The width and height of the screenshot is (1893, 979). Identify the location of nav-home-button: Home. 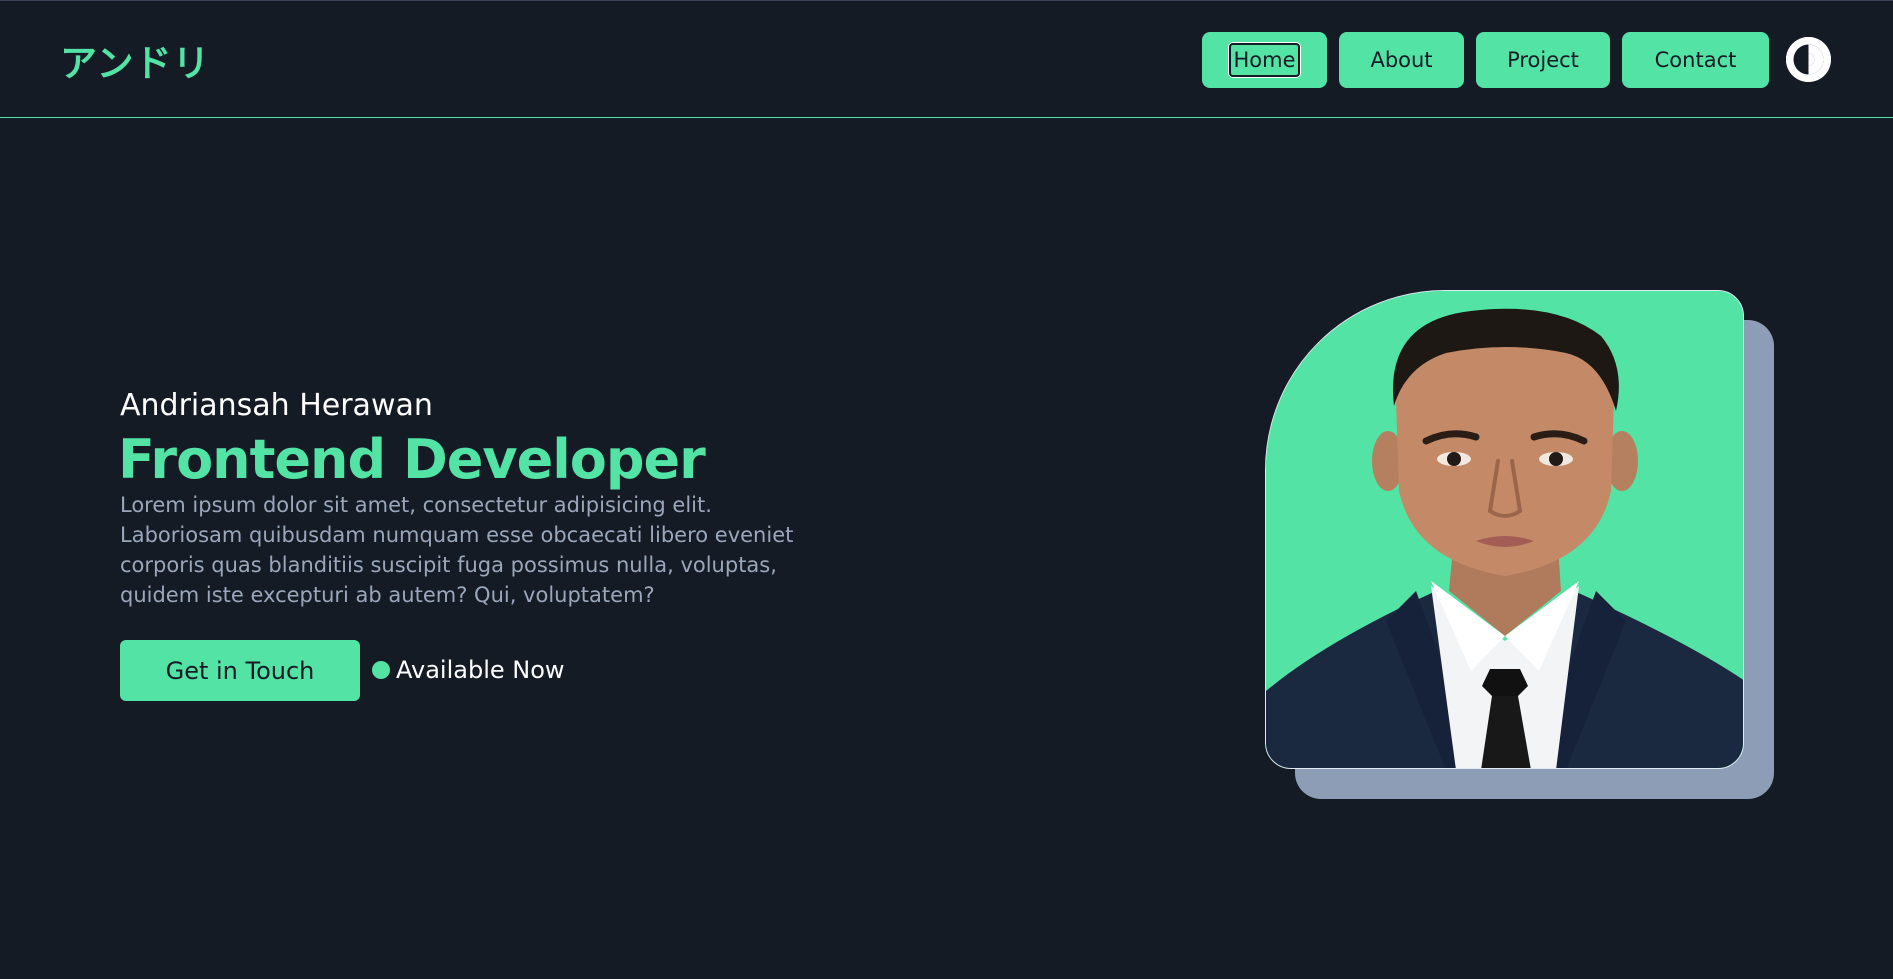
(1264, 60).